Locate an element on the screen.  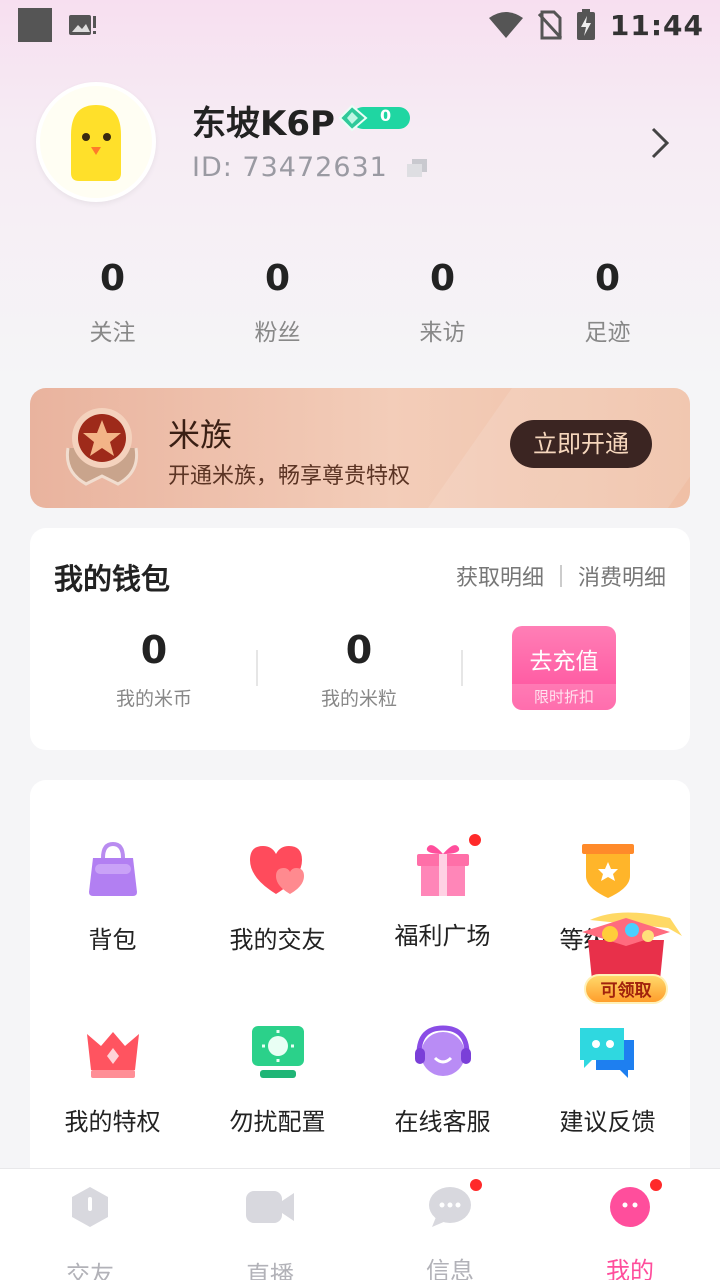
level-number: 0 is located at coordinates (386, 115).